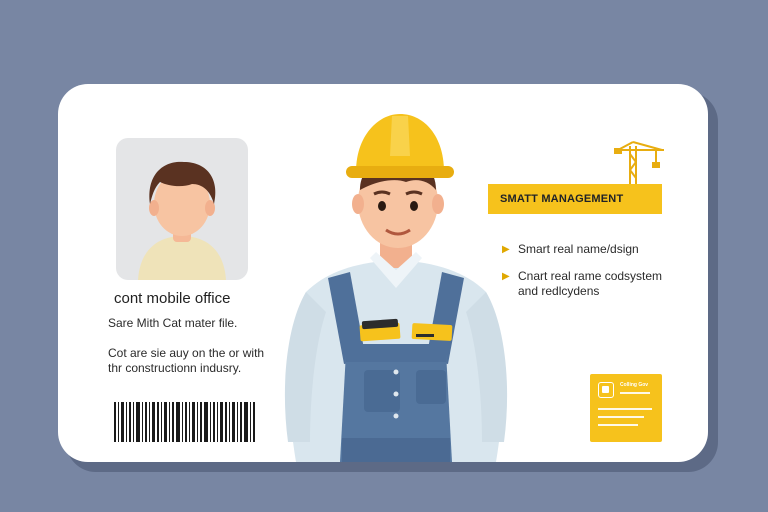  I want to click on list-item: ▶ Smart real name/dsign, so click(597, 249).